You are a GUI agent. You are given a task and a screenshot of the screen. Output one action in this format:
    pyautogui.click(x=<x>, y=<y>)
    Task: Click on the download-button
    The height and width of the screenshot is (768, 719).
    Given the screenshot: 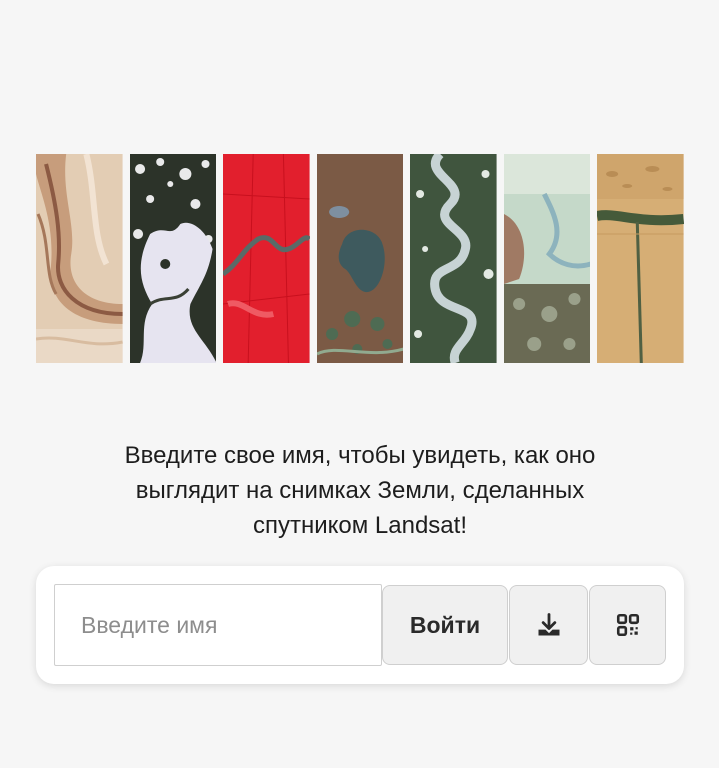 What is the action you would take?
    pyautogui.click(x=548, y=625)
    